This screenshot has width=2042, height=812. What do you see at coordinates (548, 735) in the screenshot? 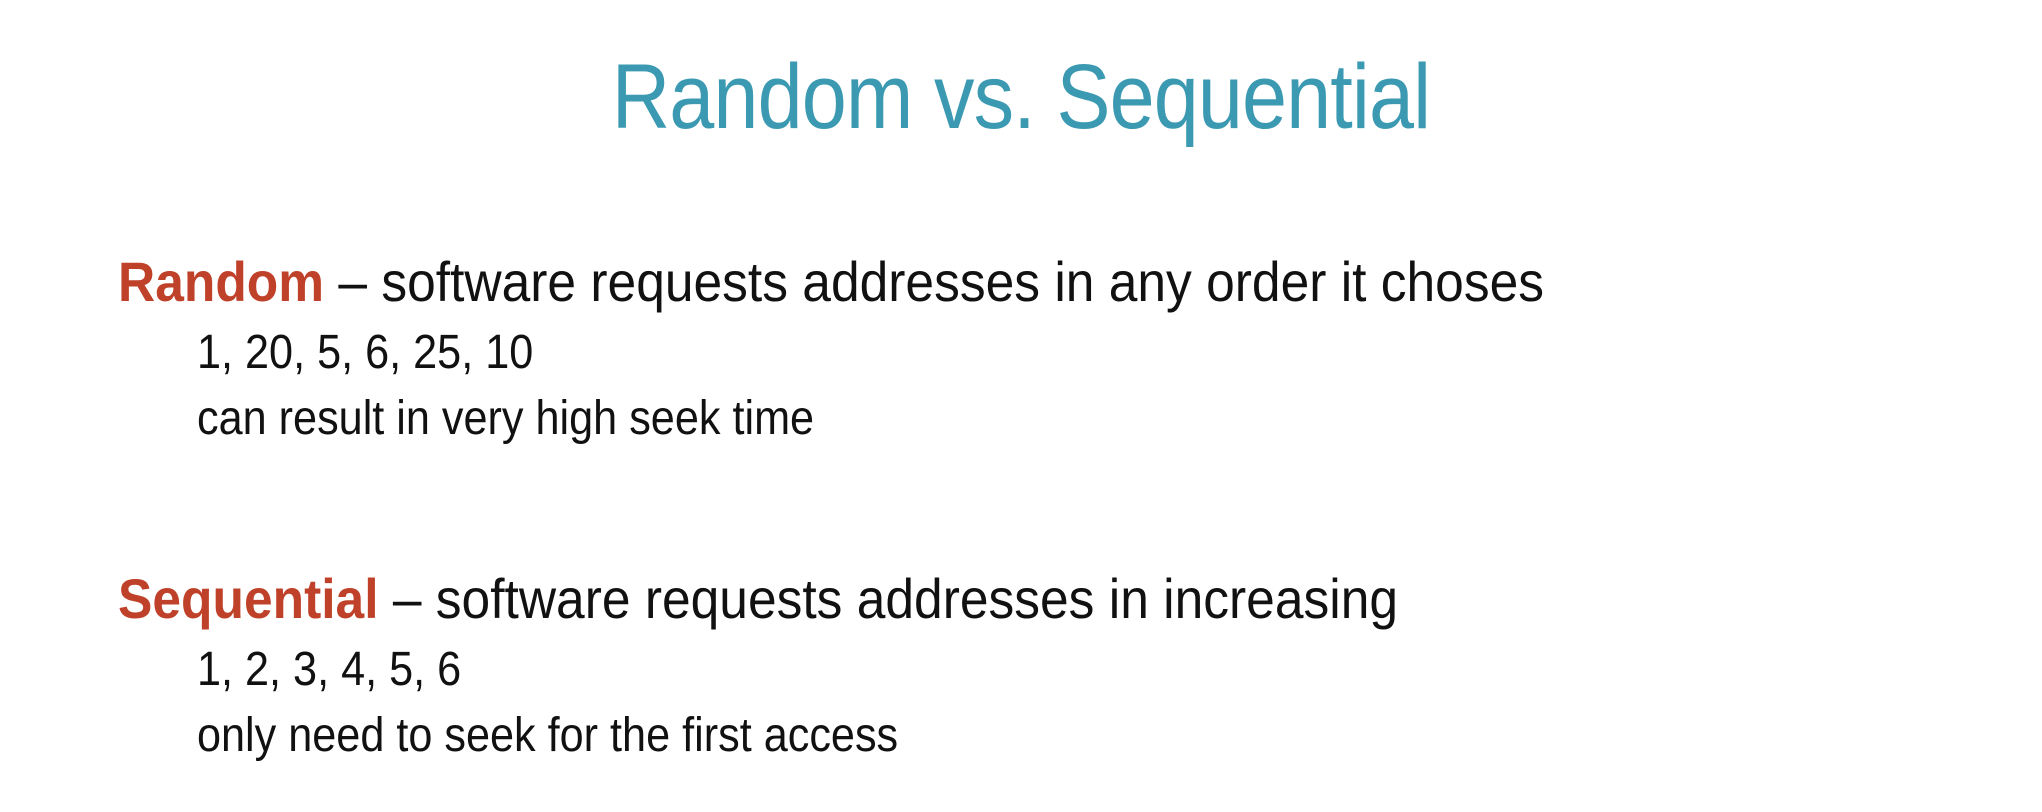
I see `sequential-note: only need to seek for the first access` at bounding box center [548, 735].